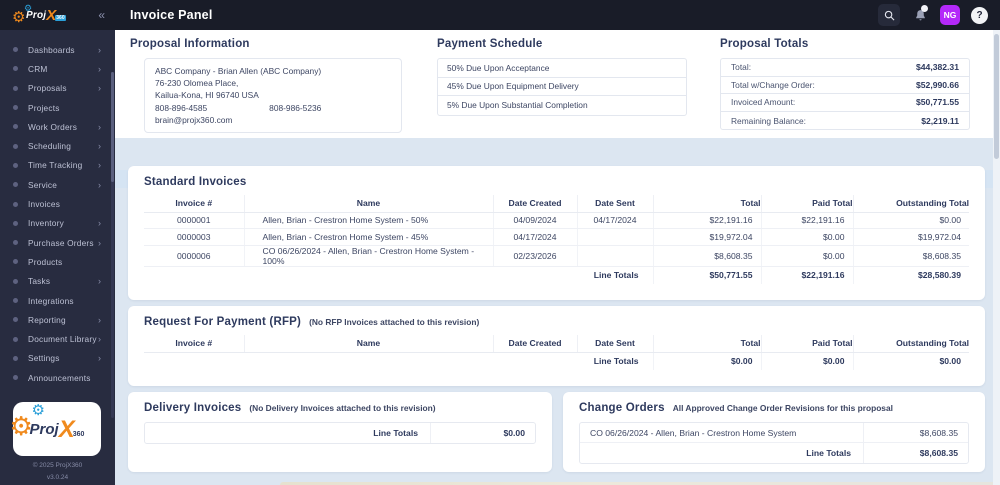 This screenshot has height=485, width=1000. Describe the element at coordinates (706, 204) in the screenshot. I see `column-header: Total` at that location.